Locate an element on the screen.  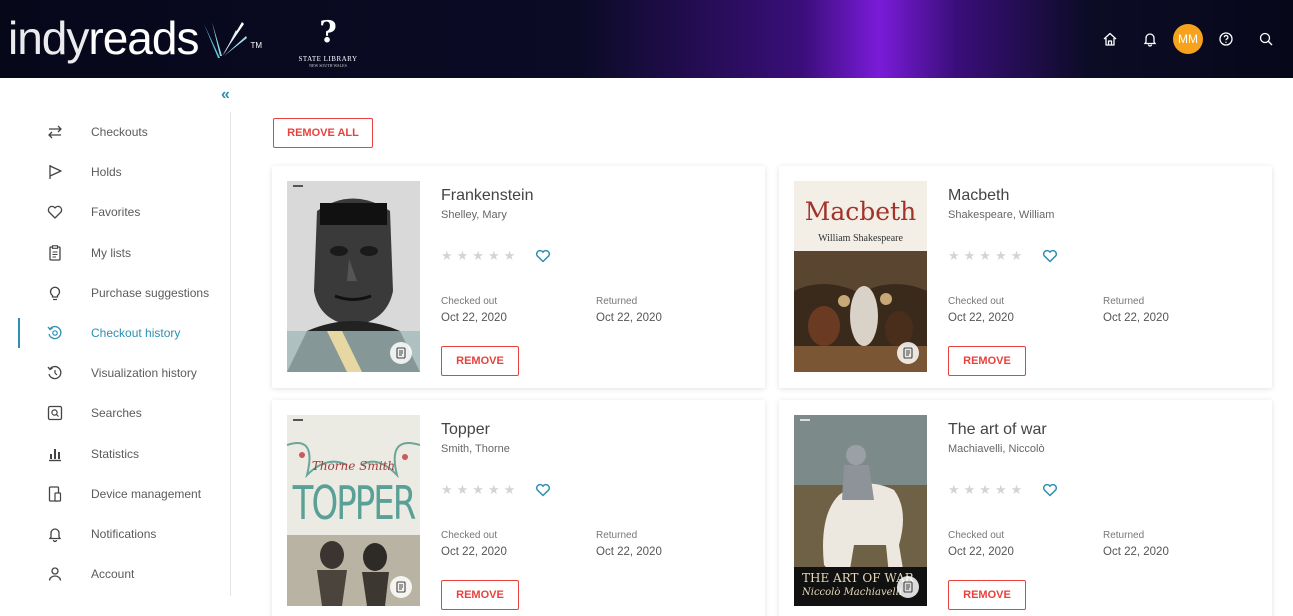
collapse-sidebar-button: « is located at coordinates (225, 95).